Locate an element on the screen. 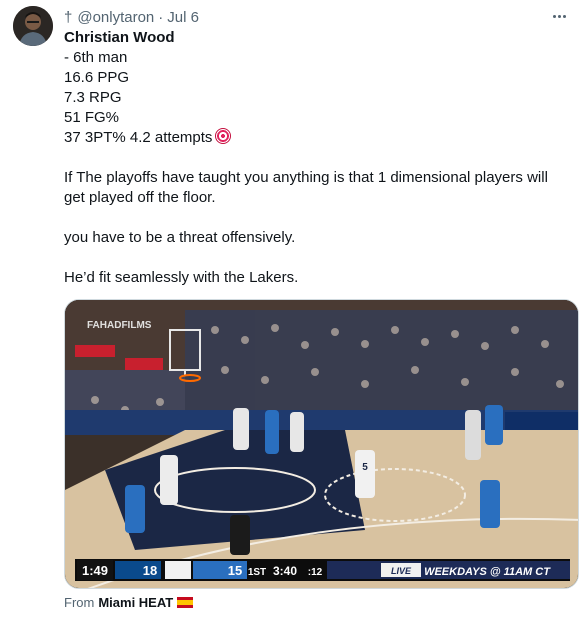 The height and width of the screenshot is (618, 582). tweet-line-with-emoji: 37 3PT% 4.2 attempts is located at coordinates (316, 138).